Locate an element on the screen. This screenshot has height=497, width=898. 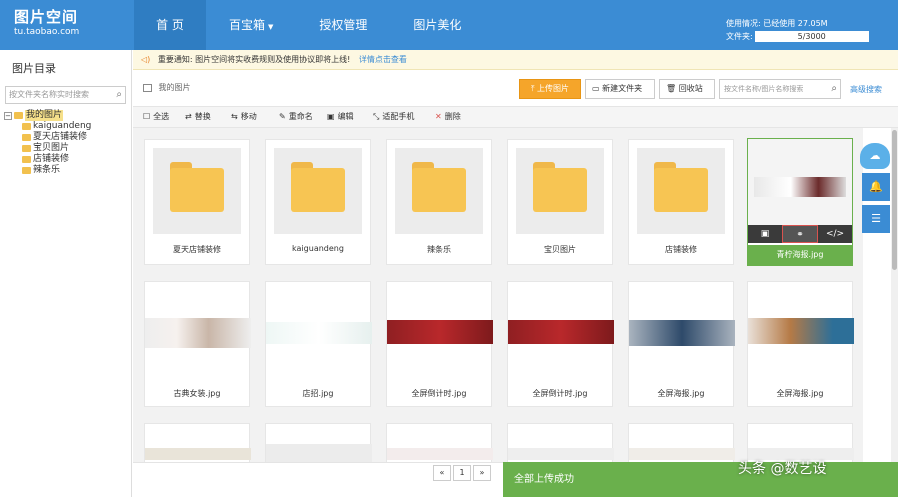
logo: 图片空间 tu.taobao.com is located at coordinates (69, 23).